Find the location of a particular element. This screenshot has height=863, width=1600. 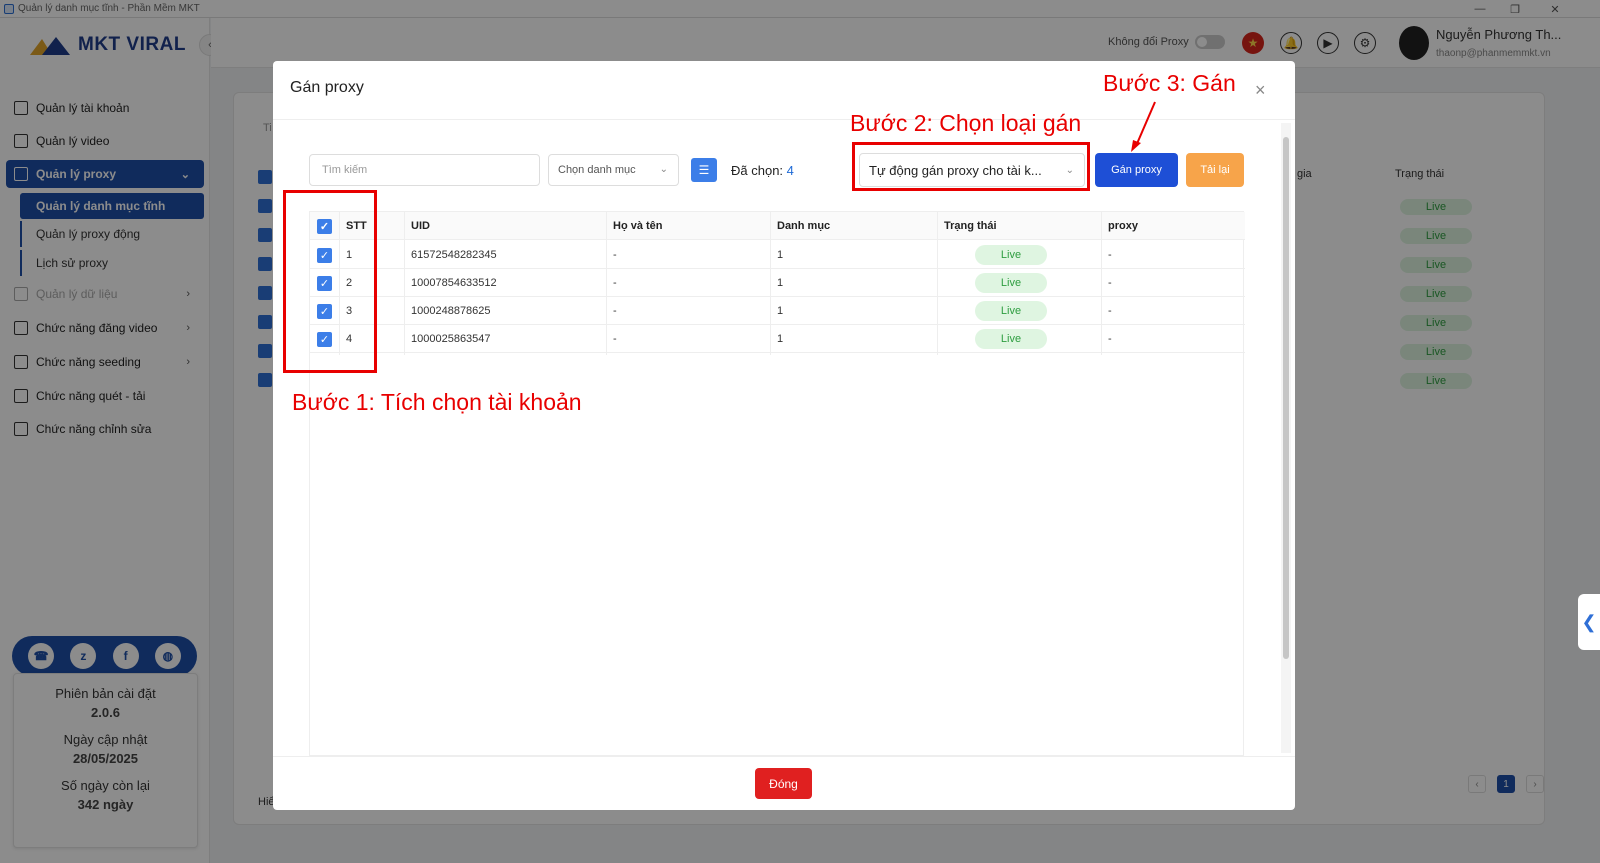

header-uid: UID is located at coordinates (420, 226).